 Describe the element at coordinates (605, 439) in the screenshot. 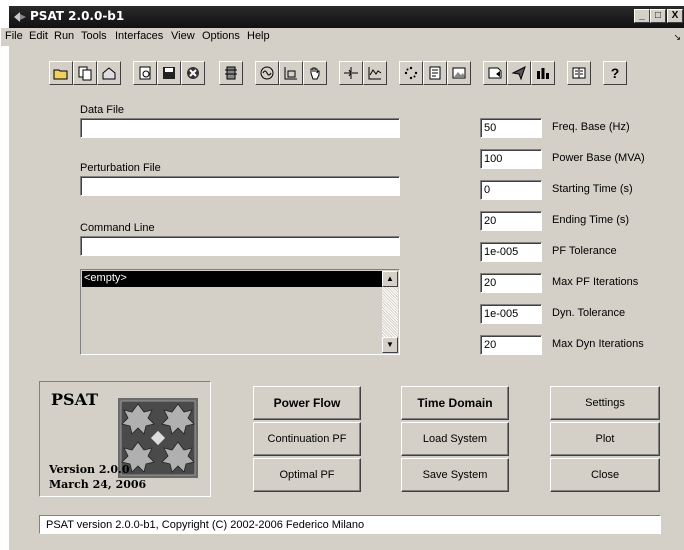

I see `plot-button: Plot` at that location.